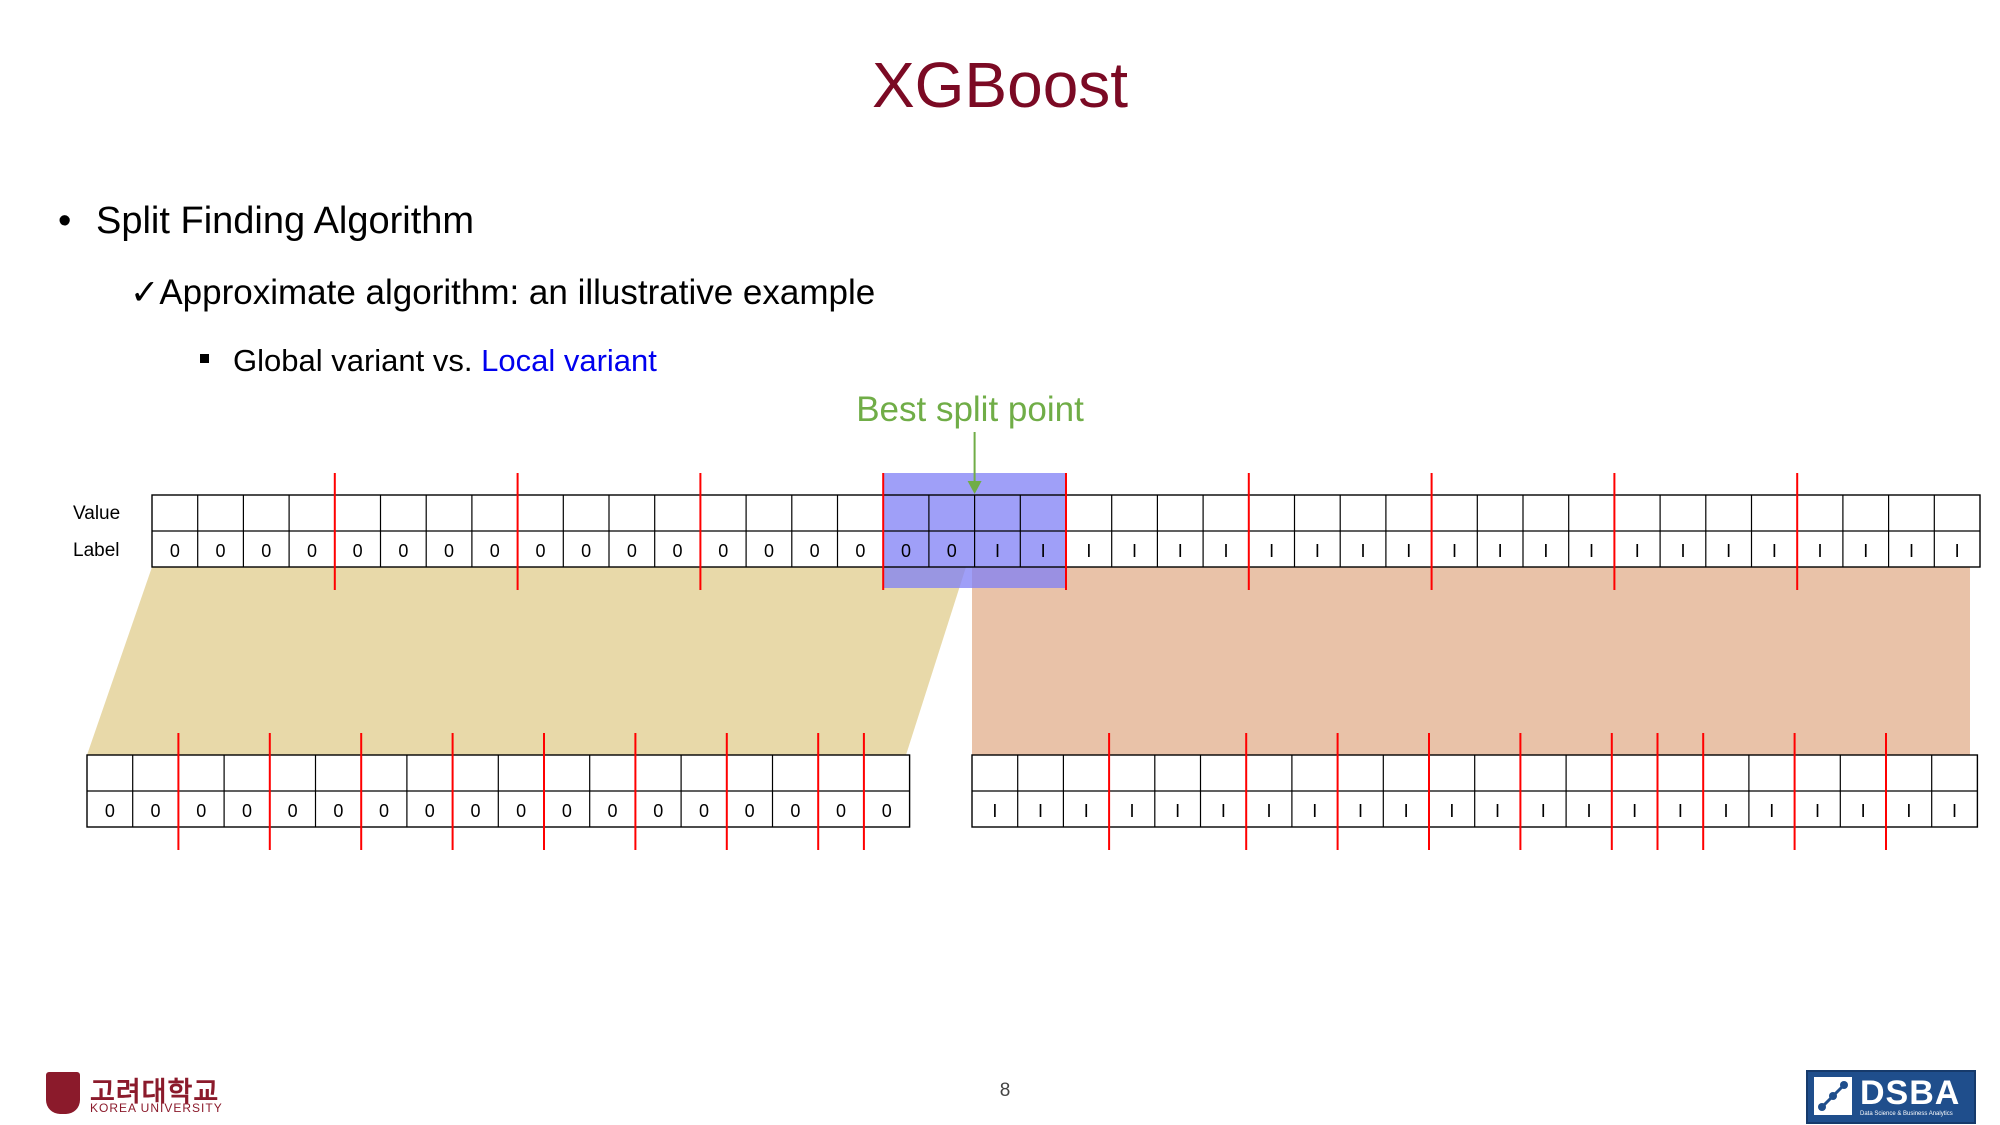  I want to click on dsba-logo: DSBA Data Science & Business Analytics, so click(1891, 1097).